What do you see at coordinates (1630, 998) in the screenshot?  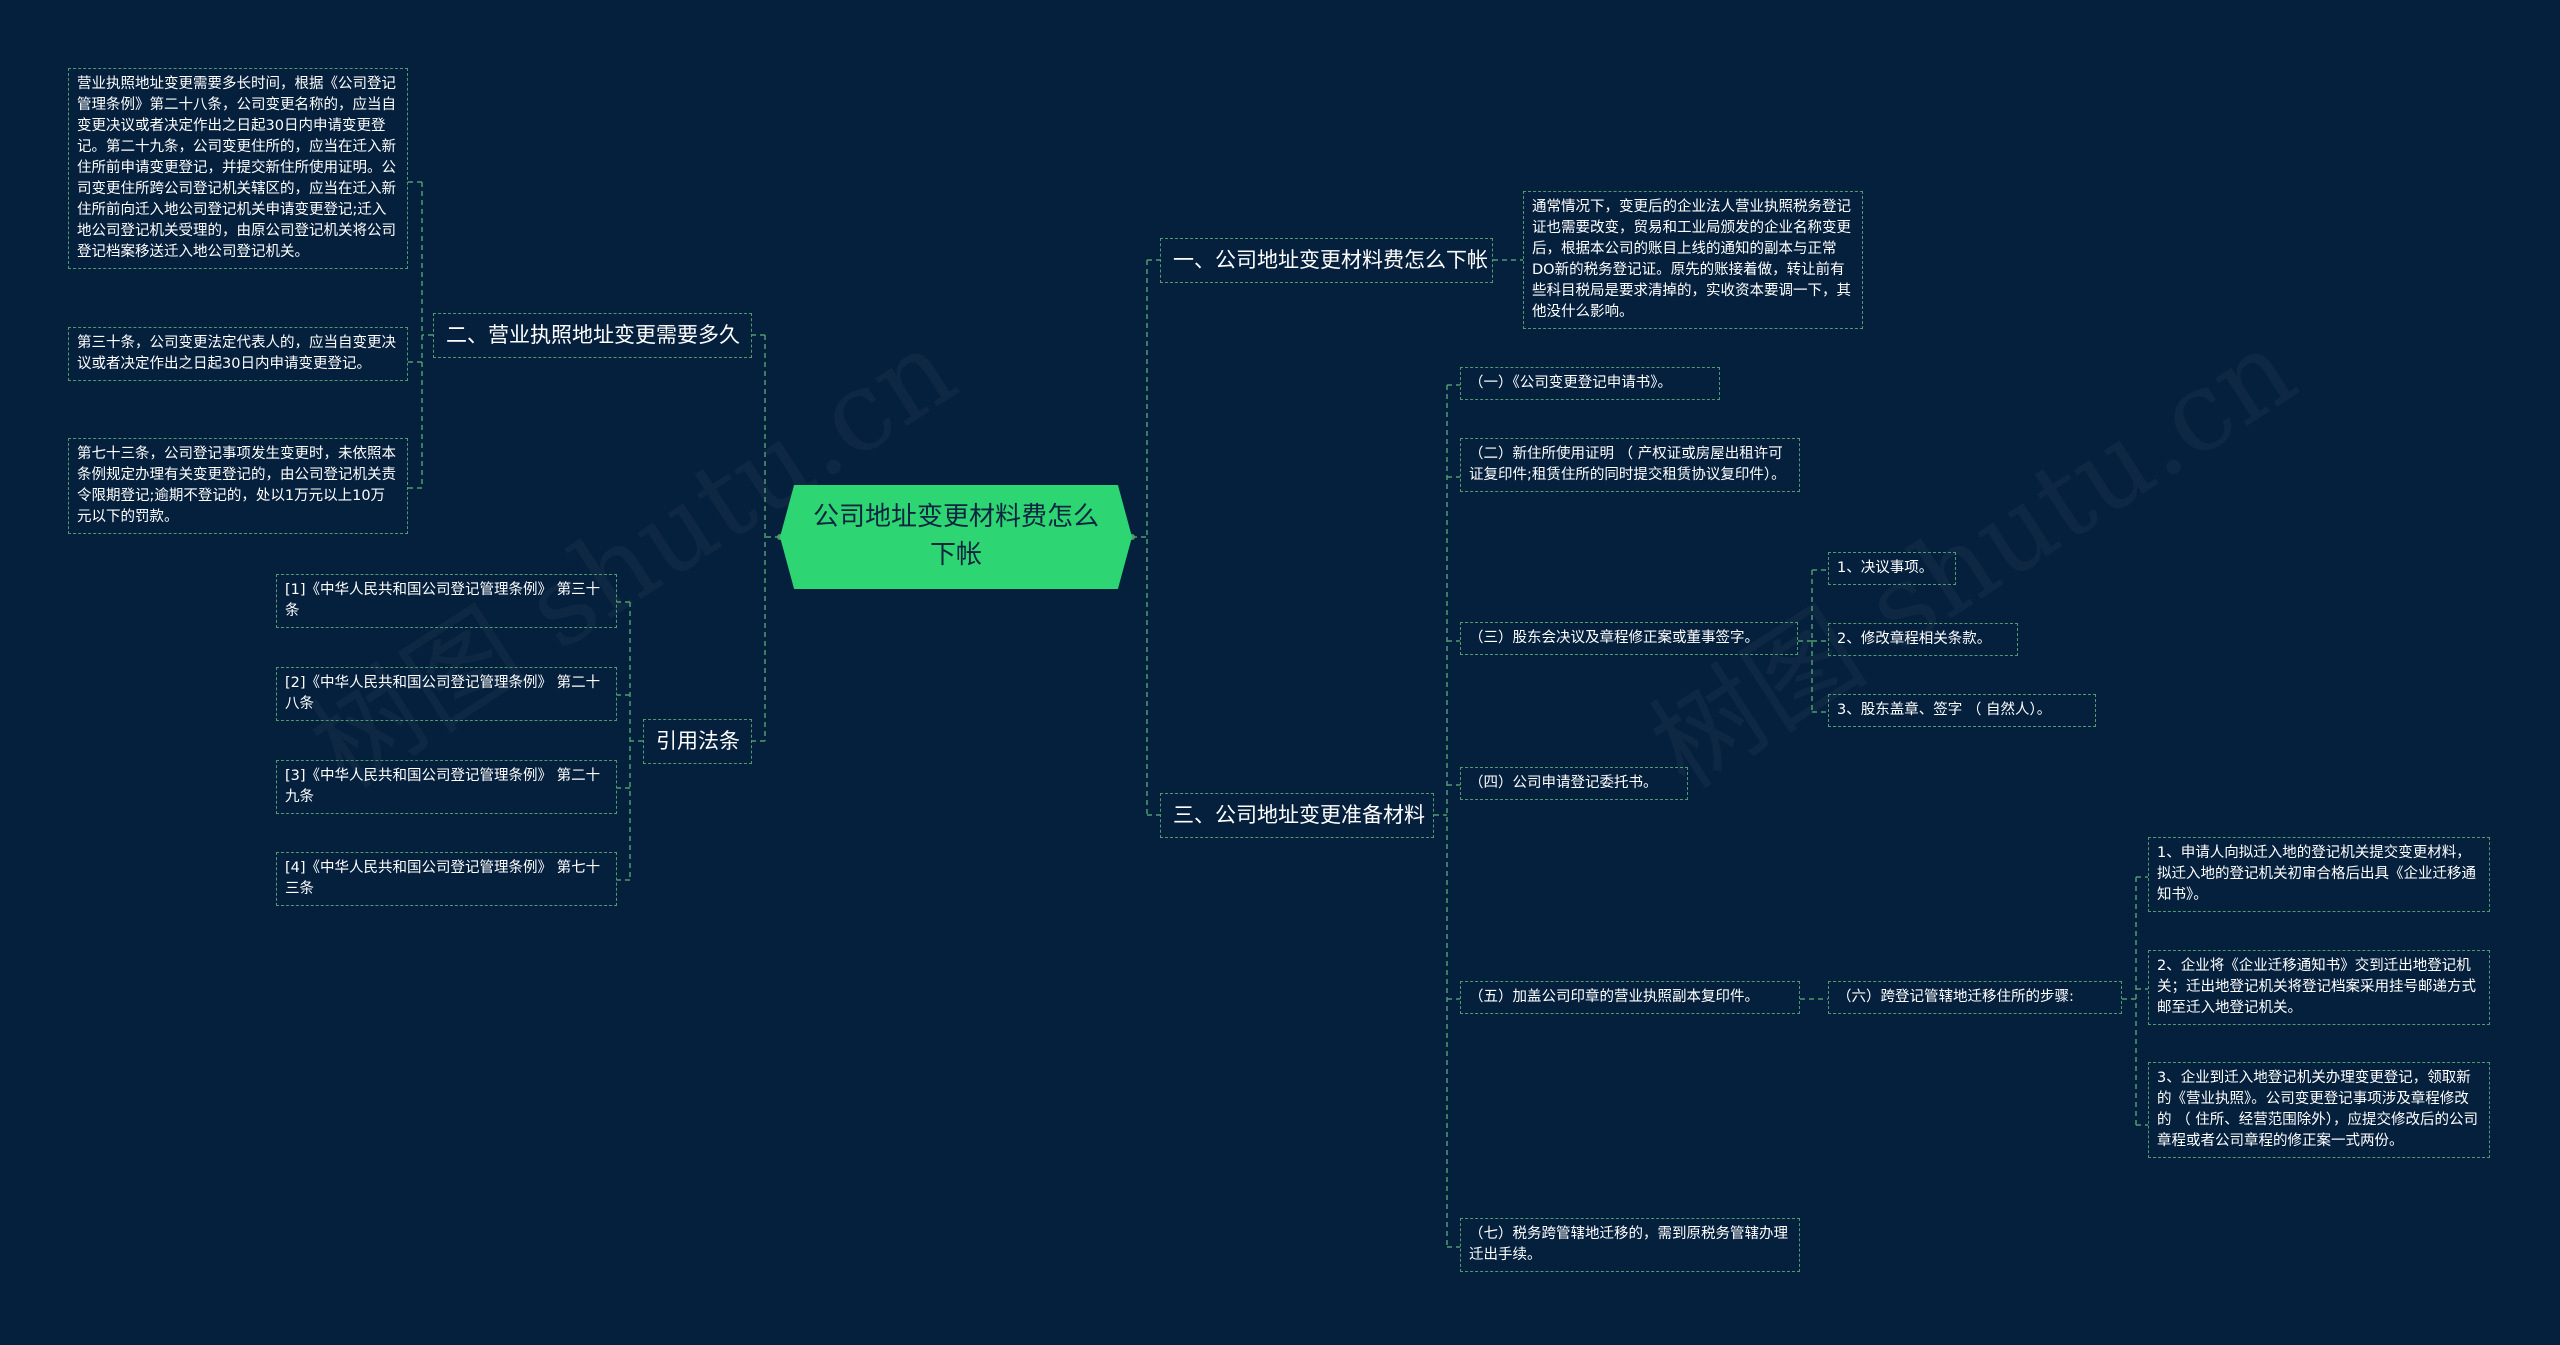 I see `material-5-license-copy: （五）加盖公司印章的营业执照副本复印件。` at bounding box center [1630, 998].